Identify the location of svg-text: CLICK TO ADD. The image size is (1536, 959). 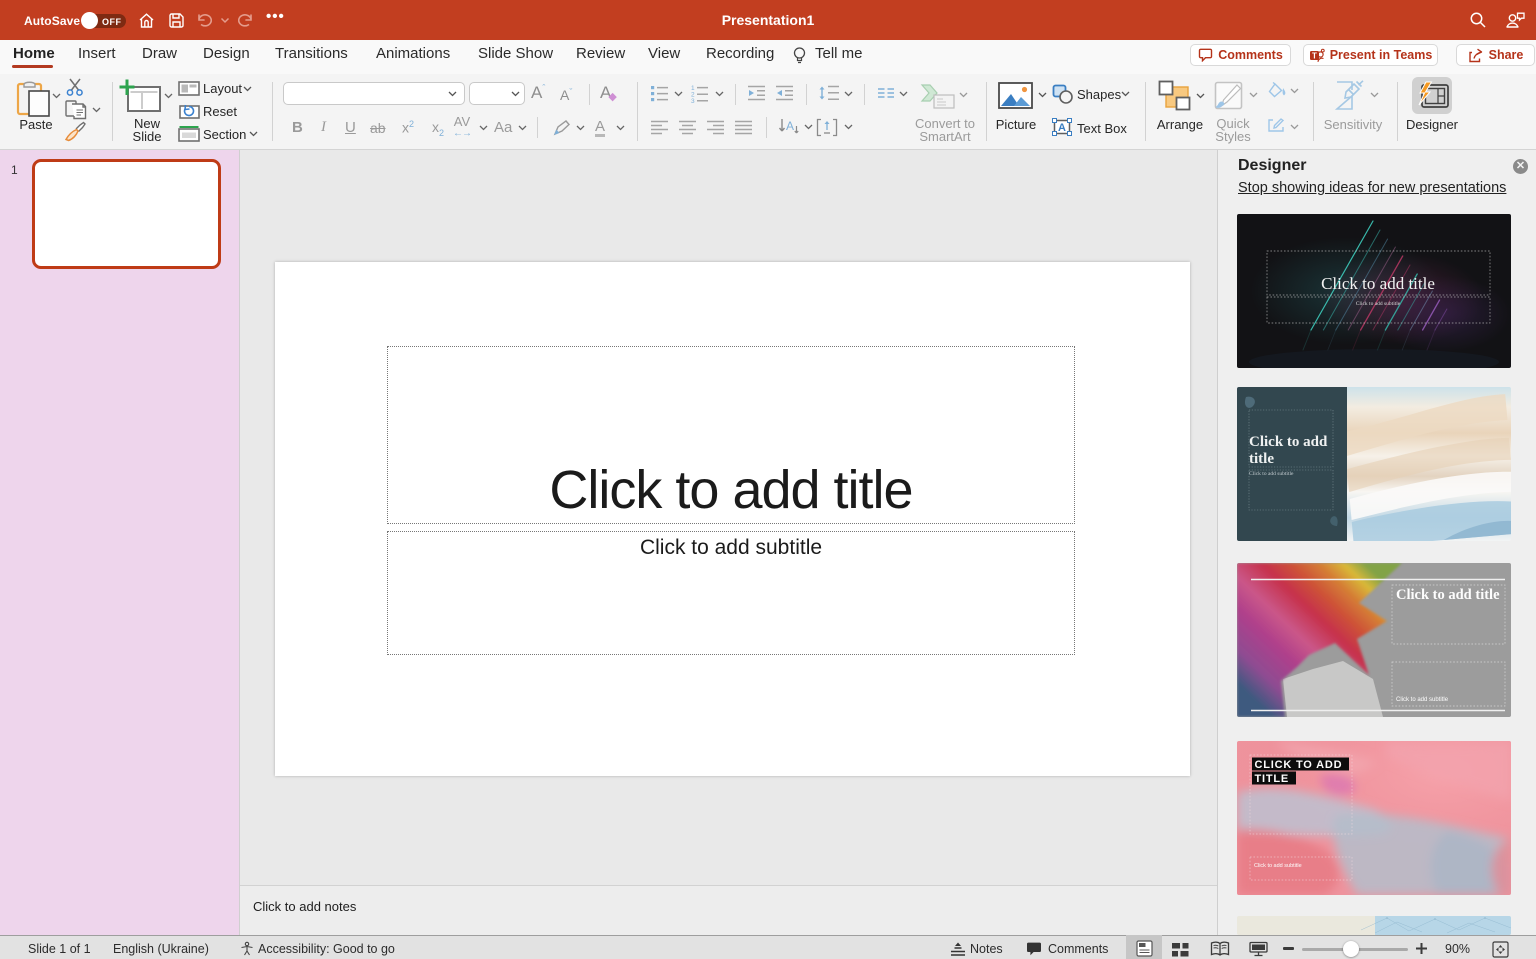
(1299, 765).